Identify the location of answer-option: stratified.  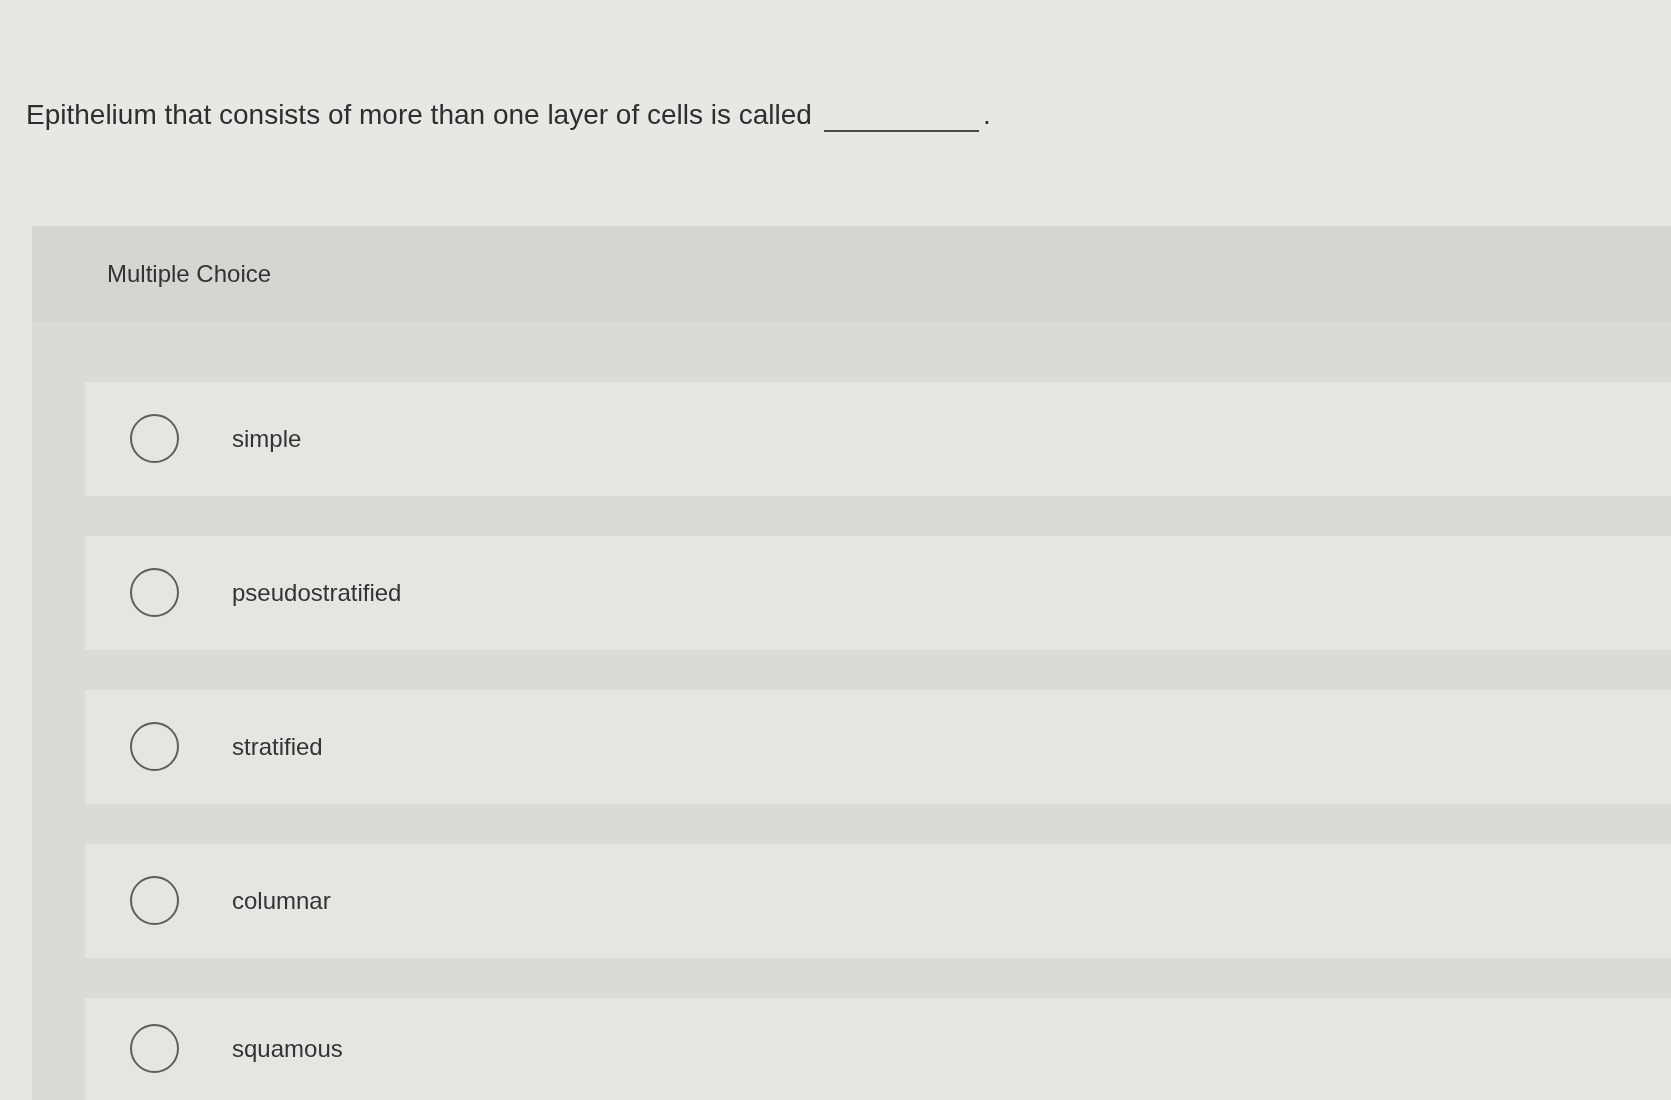
(878, 746).